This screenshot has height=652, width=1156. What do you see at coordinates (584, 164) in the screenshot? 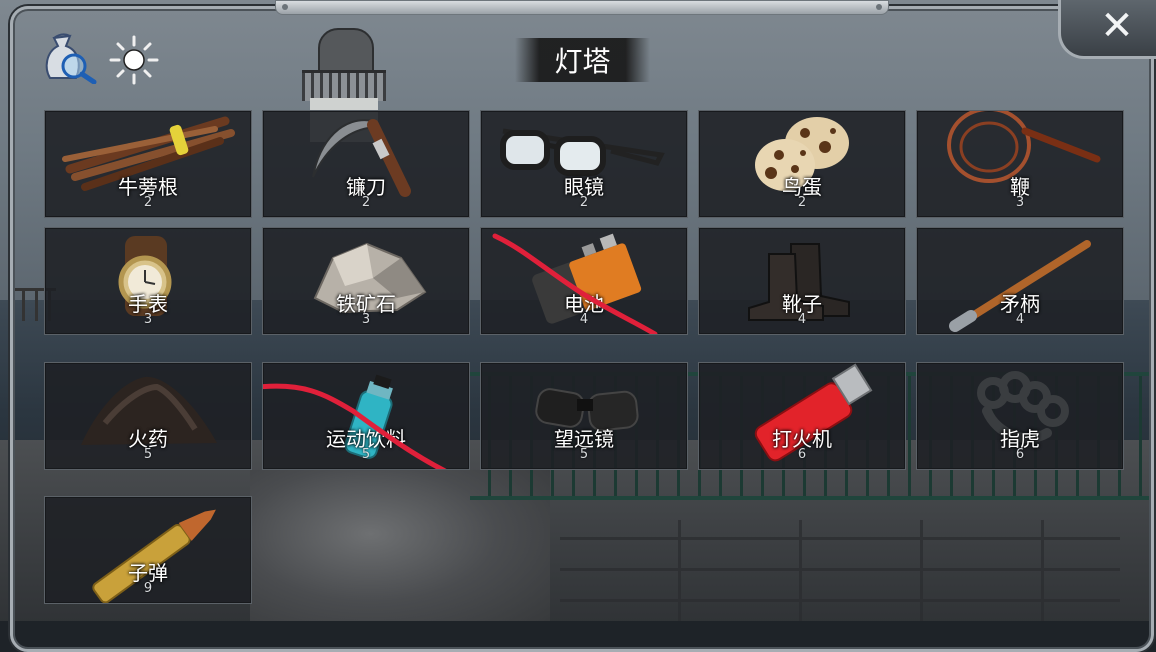
I see `item-slot-glasses: 眼镜 2` at bounding box center [584, 164].